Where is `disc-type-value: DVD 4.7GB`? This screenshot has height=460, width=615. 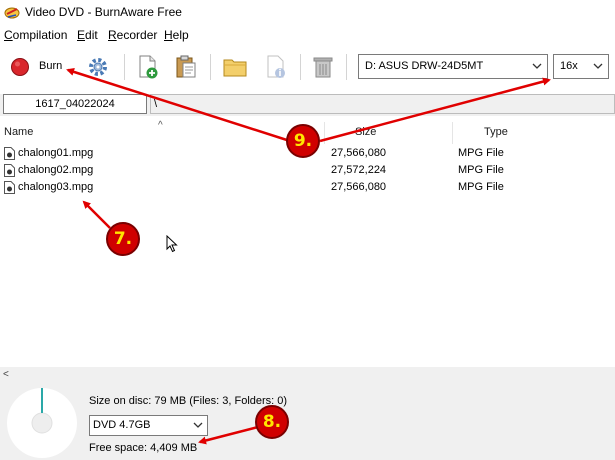 disc-type-value: DVD 4.7GB is located at coordinates (122, 425).